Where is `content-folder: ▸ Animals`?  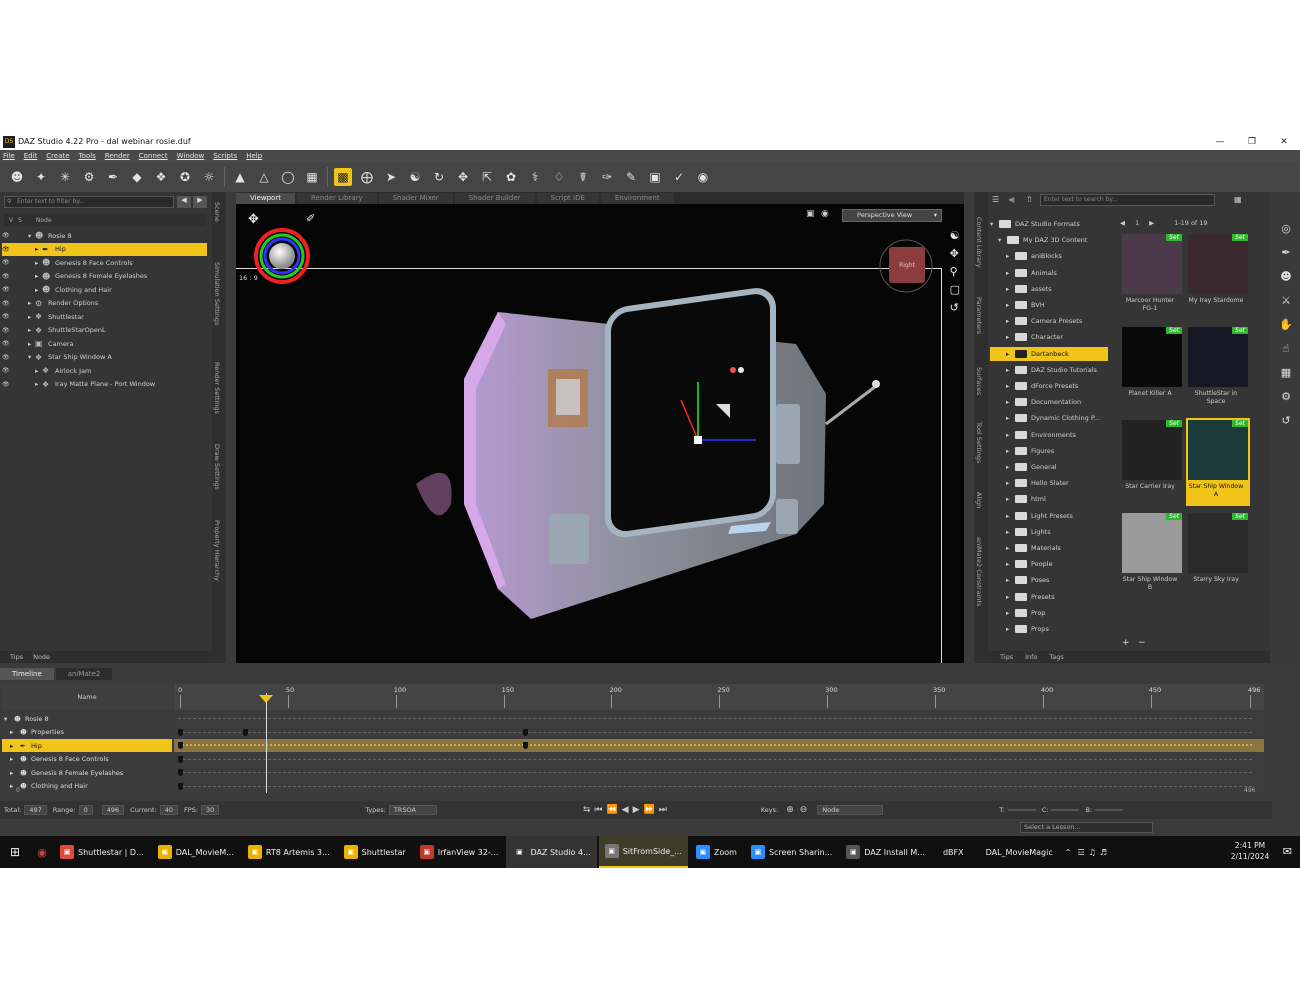 content-folder: ▸ Animals is located at coordinates (1049, 273).